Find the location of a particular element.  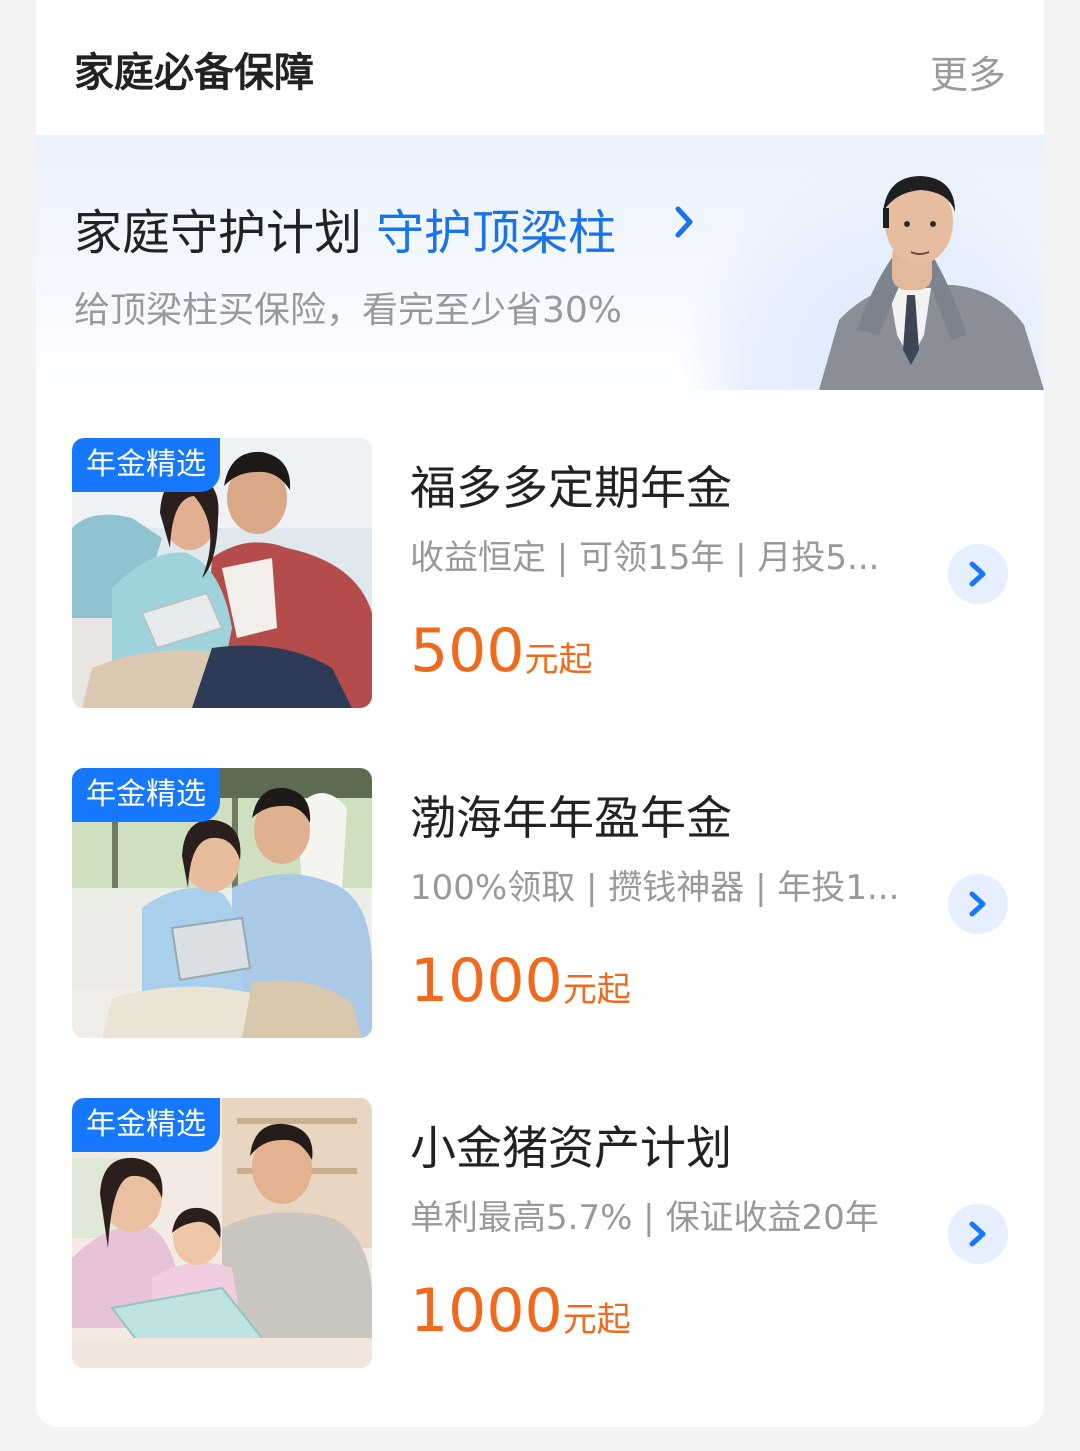

price-amount: 500 is located at coordinates (467, 651).